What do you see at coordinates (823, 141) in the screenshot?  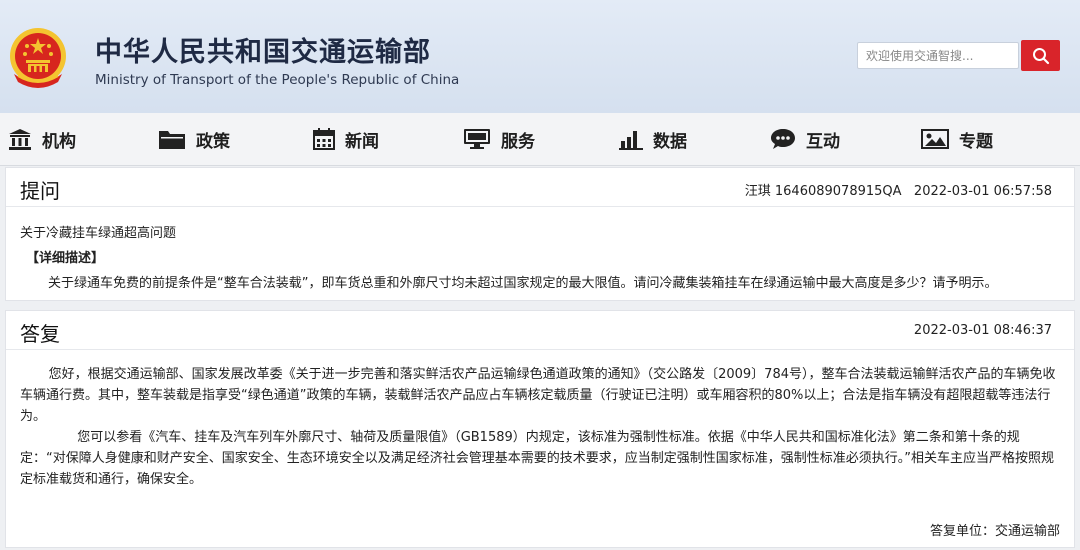 I see `nav-label: 互动` at bounding box center [823, 141].